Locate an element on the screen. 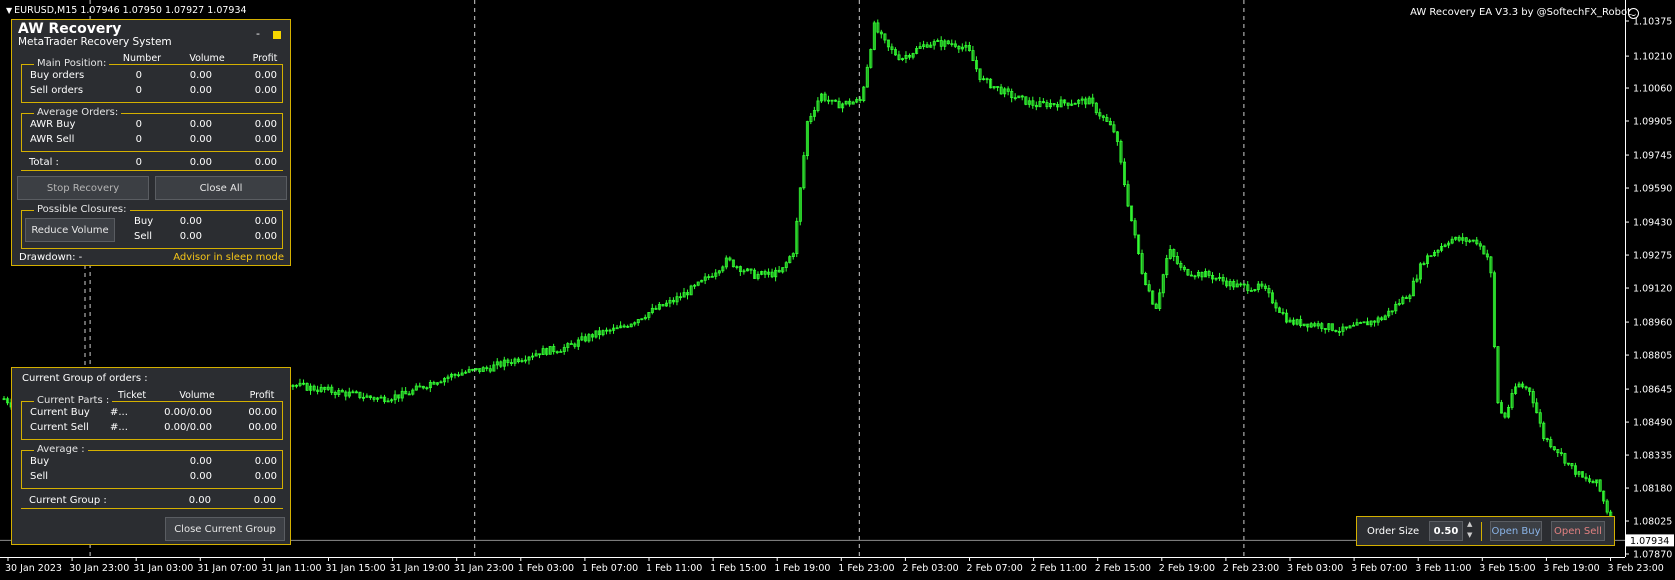 The height and width of the screenshot is (580, 1675). column-number: Number is located at coordinates (142, 58).